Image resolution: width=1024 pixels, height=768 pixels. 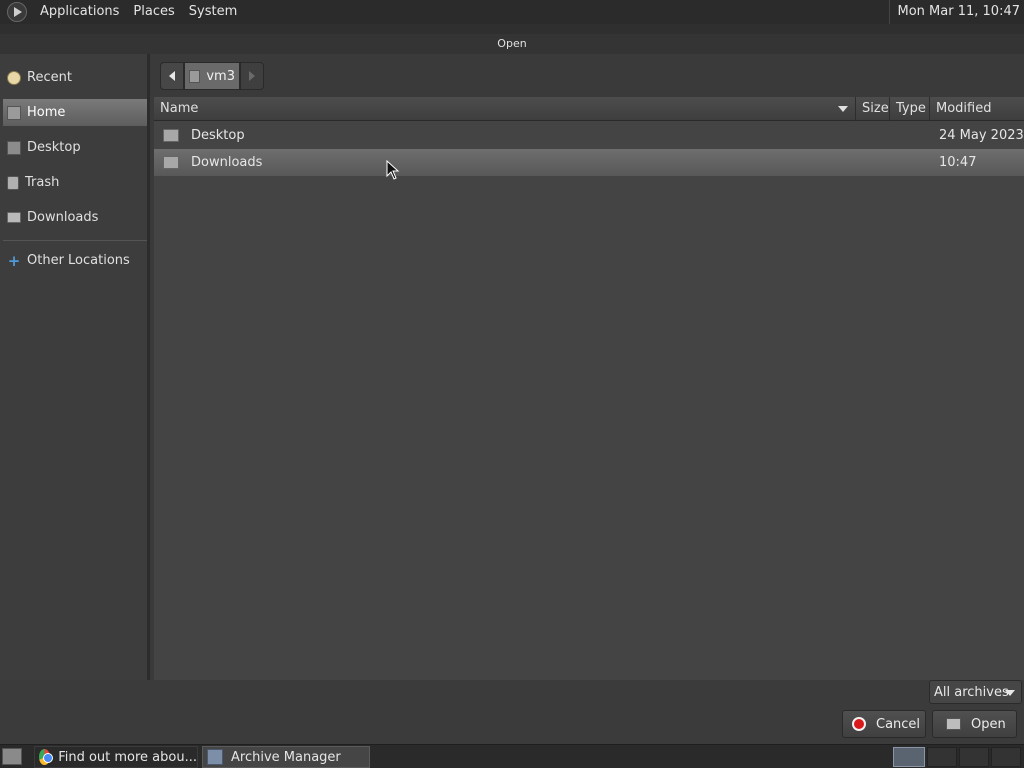 I want to click on column-header-name: Name, so click(x=505, y=109).